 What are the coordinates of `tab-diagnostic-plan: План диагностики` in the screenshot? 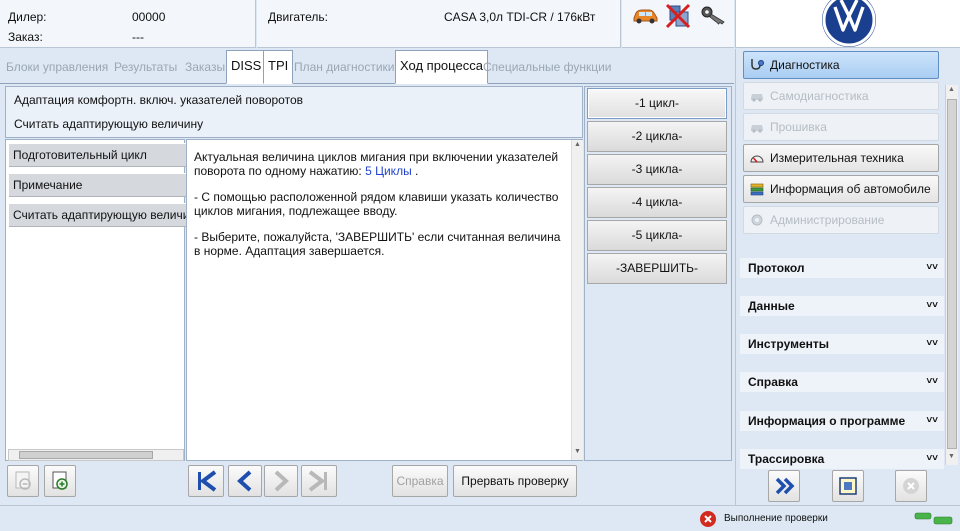 It's located at (344, 67).